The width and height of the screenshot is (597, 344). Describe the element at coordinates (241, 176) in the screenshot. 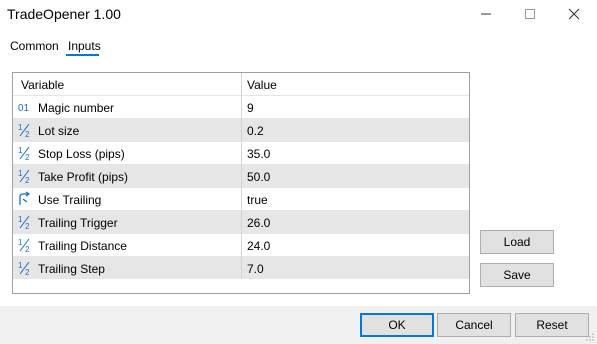

I see `column-divider` at that location.